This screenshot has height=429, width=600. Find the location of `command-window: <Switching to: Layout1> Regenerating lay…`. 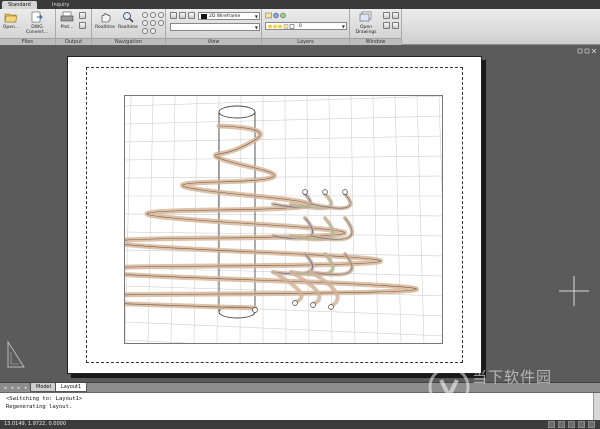

command-window: <Switching to: Layout1> Regenerating lay… is located at coordinates (300, 406).